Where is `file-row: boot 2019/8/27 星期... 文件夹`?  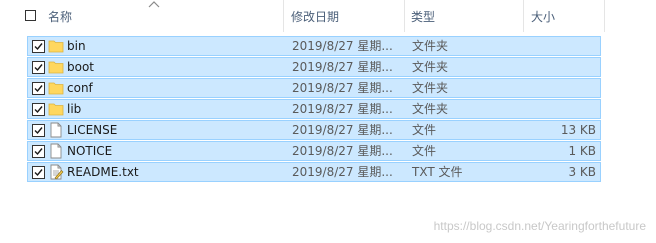
file-row: boot 2019/8/27 星期... 文件夹 is located at coordinates (314, 67).